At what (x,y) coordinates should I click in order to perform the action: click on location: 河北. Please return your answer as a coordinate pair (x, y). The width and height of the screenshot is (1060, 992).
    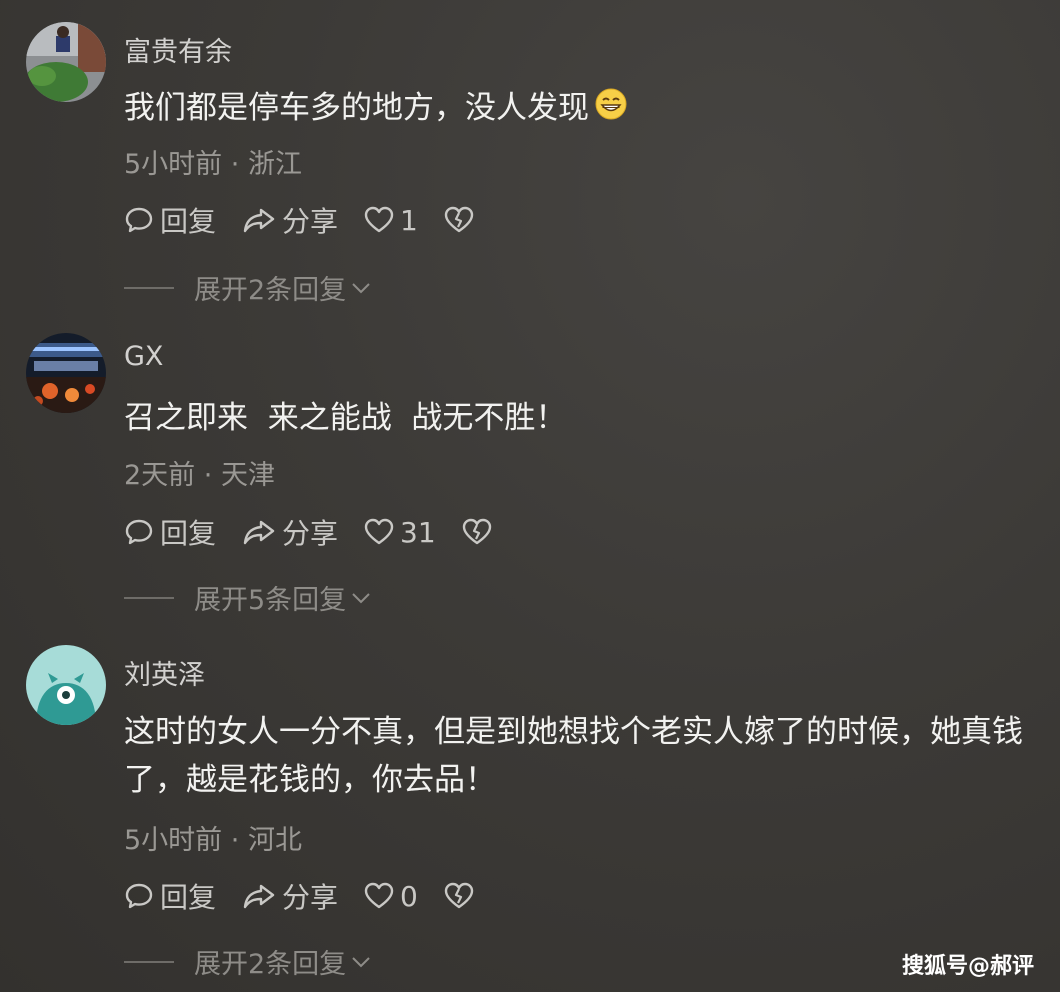
    Looking at the image, I should click on (274, 840).